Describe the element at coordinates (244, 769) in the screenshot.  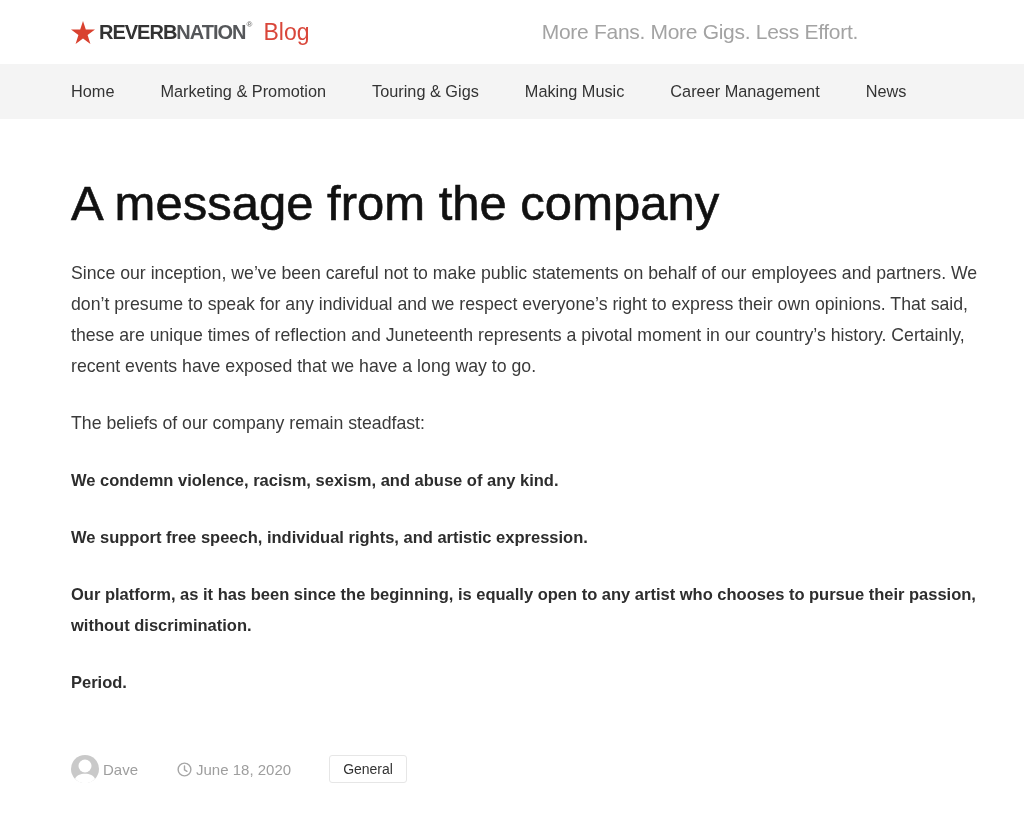
I see `post-date: June 18, 2020` at that location.